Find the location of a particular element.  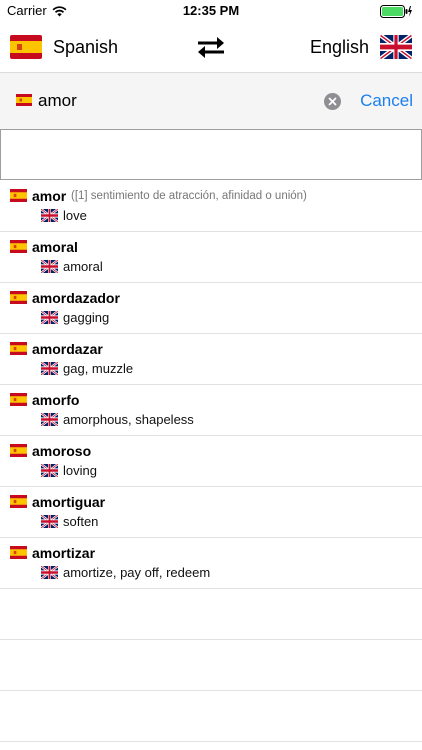

result-term: amortiguar is located at coordinates (69, 502).